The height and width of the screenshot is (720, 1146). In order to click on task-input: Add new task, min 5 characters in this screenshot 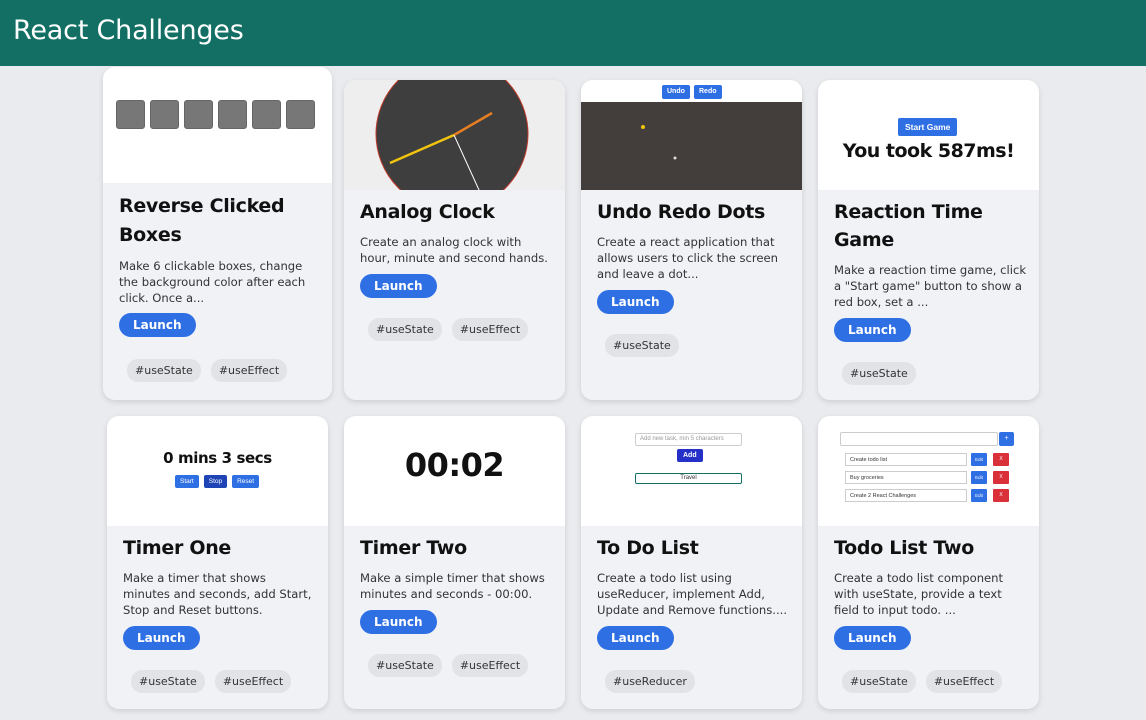, I will do `click(688, 439)`.